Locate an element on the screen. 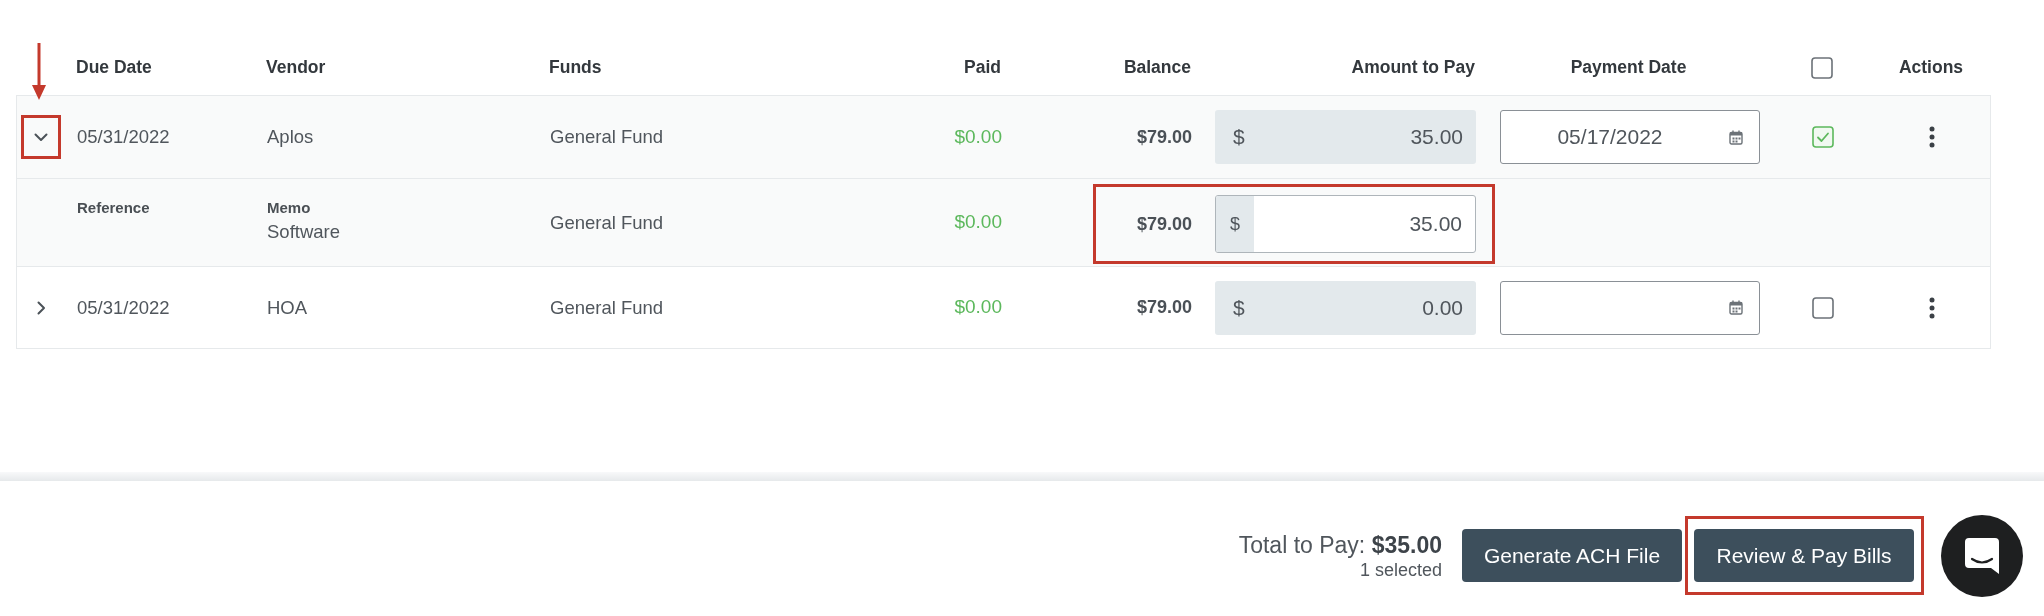  column-header: Paid is located at coordinates (982, 68).